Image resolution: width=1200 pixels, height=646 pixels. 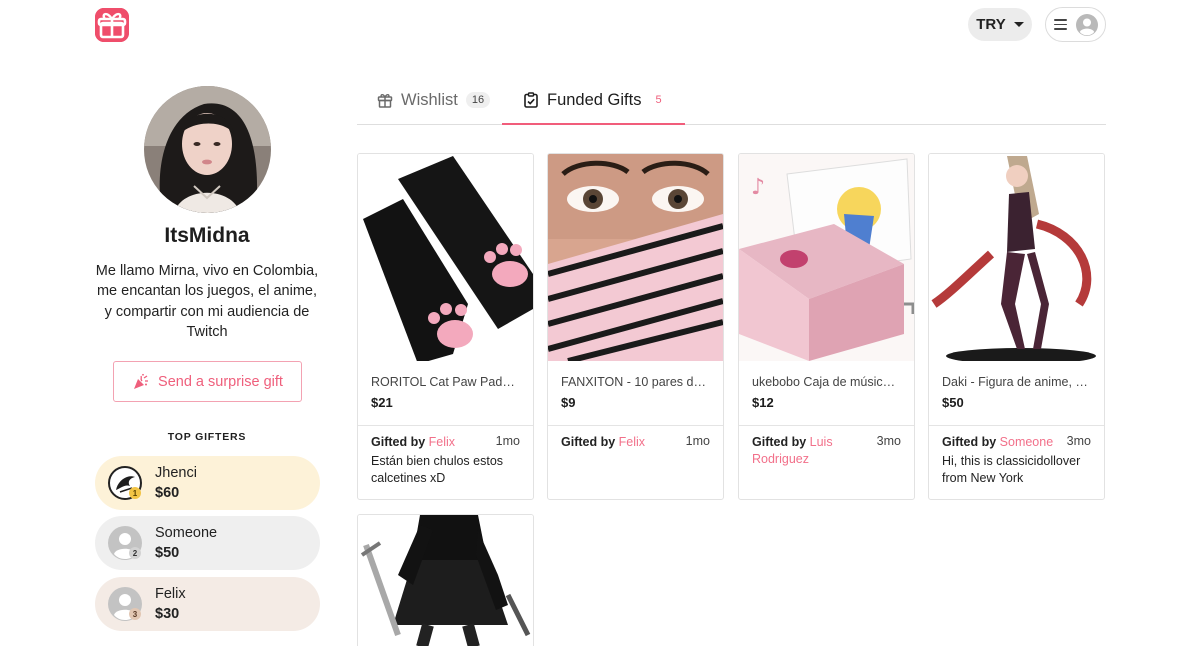 I want to click on tab-funded-gifts-count: 5, so click(x=658, y=100).